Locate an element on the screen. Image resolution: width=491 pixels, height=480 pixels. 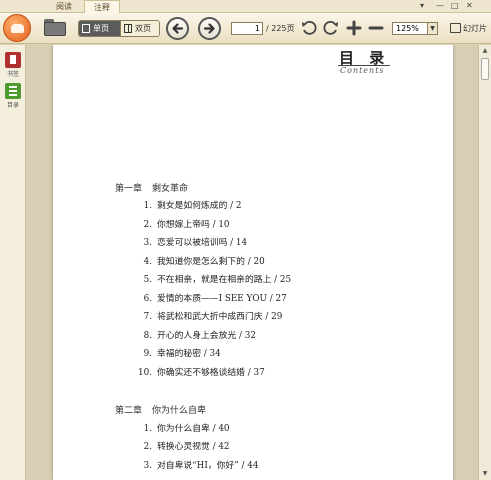
page-number-input: 1 is located at coordinates (247, 28).